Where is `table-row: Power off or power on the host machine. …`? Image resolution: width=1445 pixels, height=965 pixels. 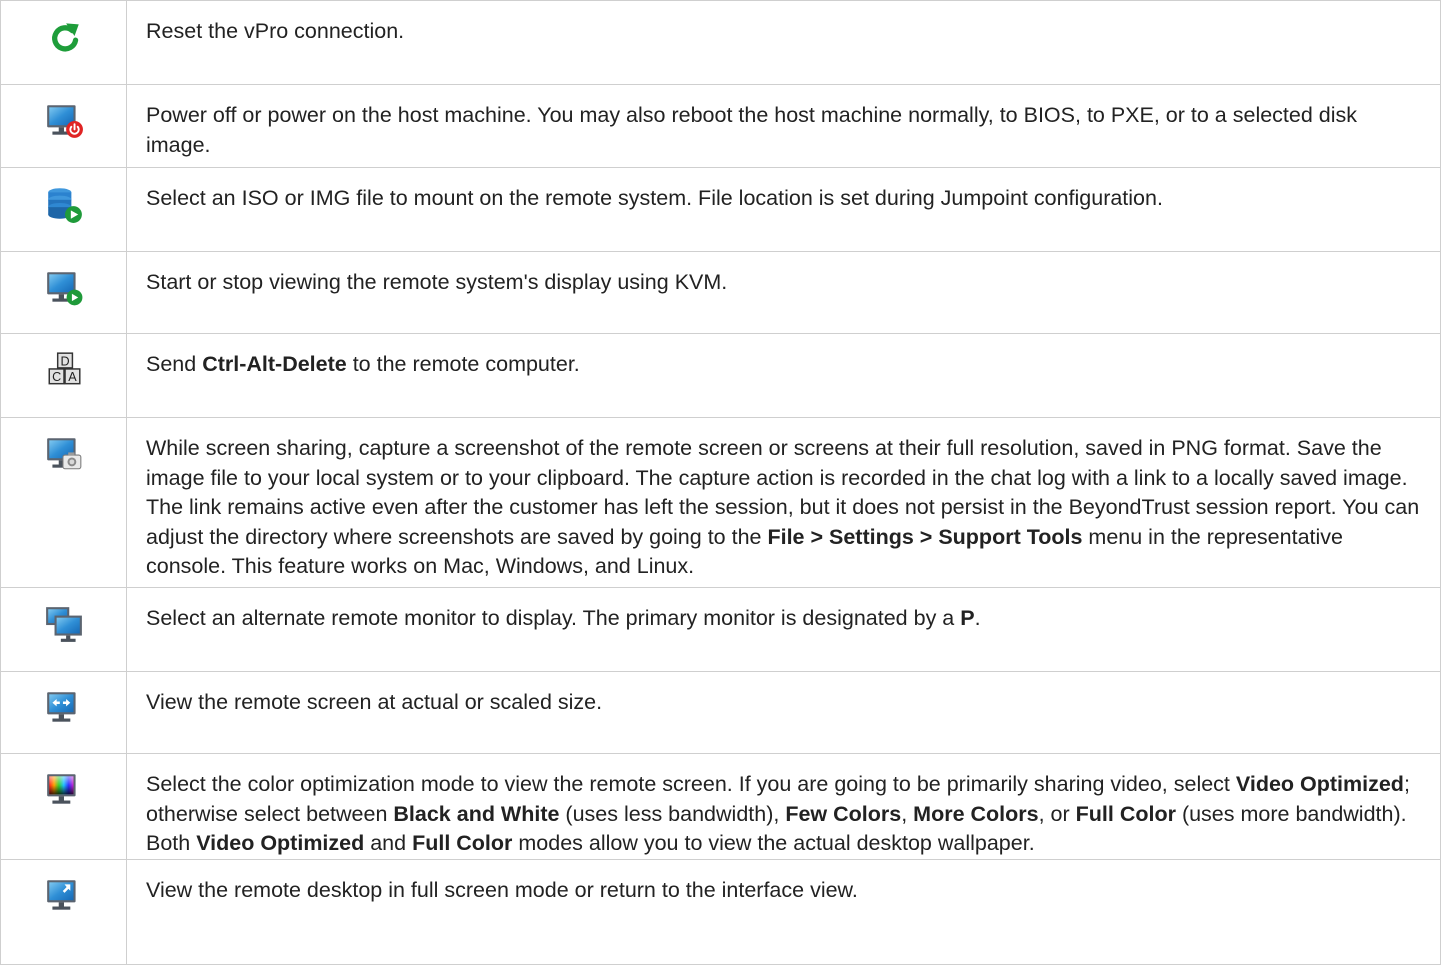 table-row: Power off or power on the host machine. … is located at coordinates (720, 126).